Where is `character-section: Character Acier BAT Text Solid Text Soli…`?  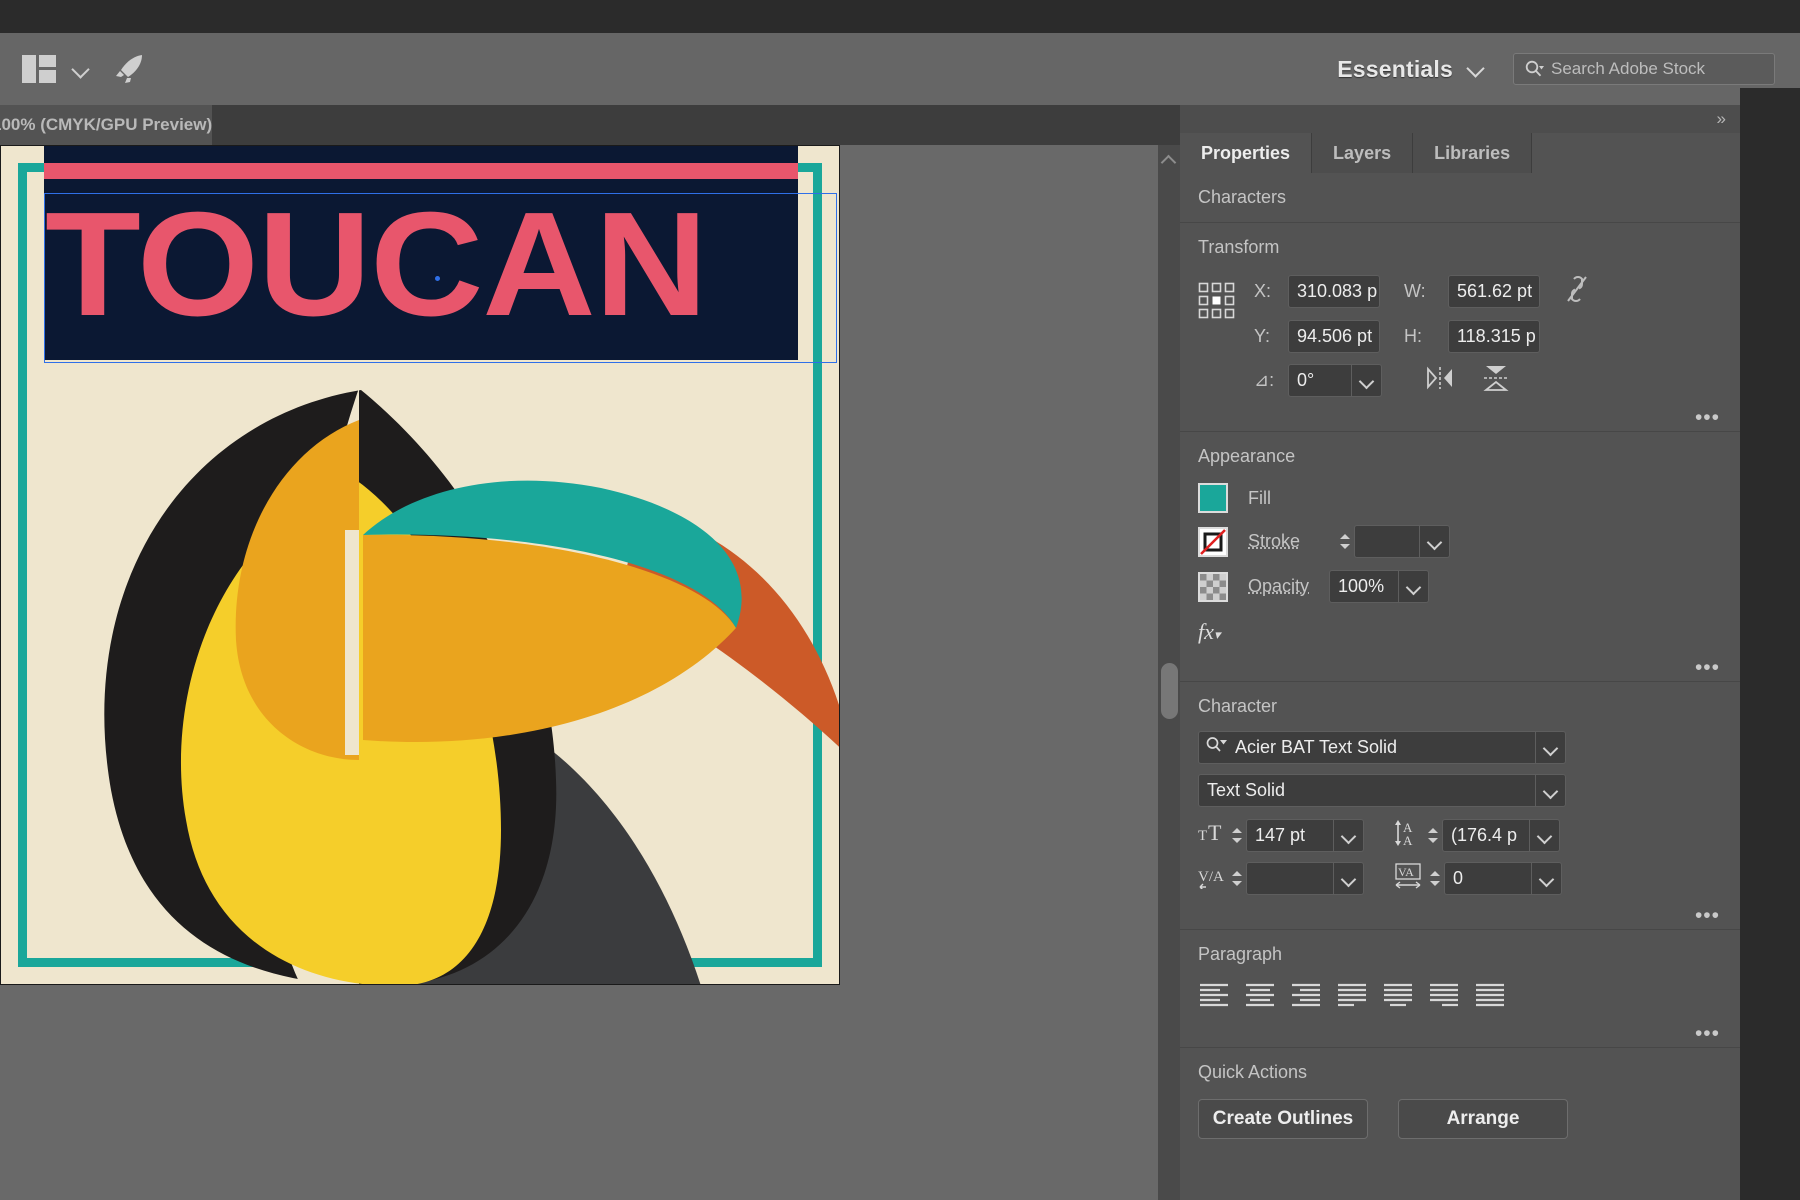
character-section: Character Acier BAT Text Solid Text Soli… is located at coordinates (1460, 805).